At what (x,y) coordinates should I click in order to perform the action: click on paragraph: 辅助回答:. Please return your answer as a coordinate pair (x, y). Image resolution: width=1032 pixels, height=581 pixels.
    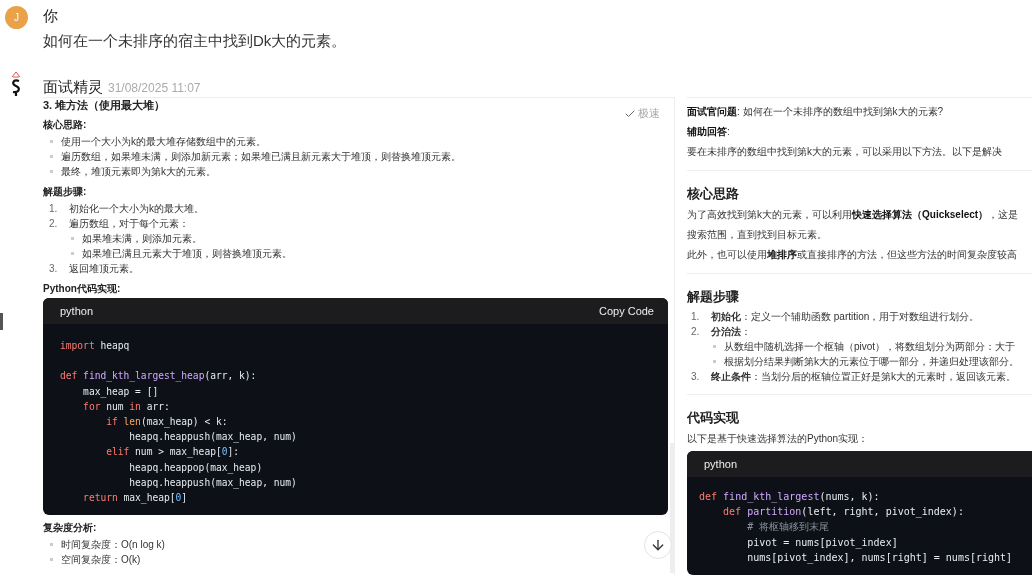
    Looking at the image, I should click on (709, 132).